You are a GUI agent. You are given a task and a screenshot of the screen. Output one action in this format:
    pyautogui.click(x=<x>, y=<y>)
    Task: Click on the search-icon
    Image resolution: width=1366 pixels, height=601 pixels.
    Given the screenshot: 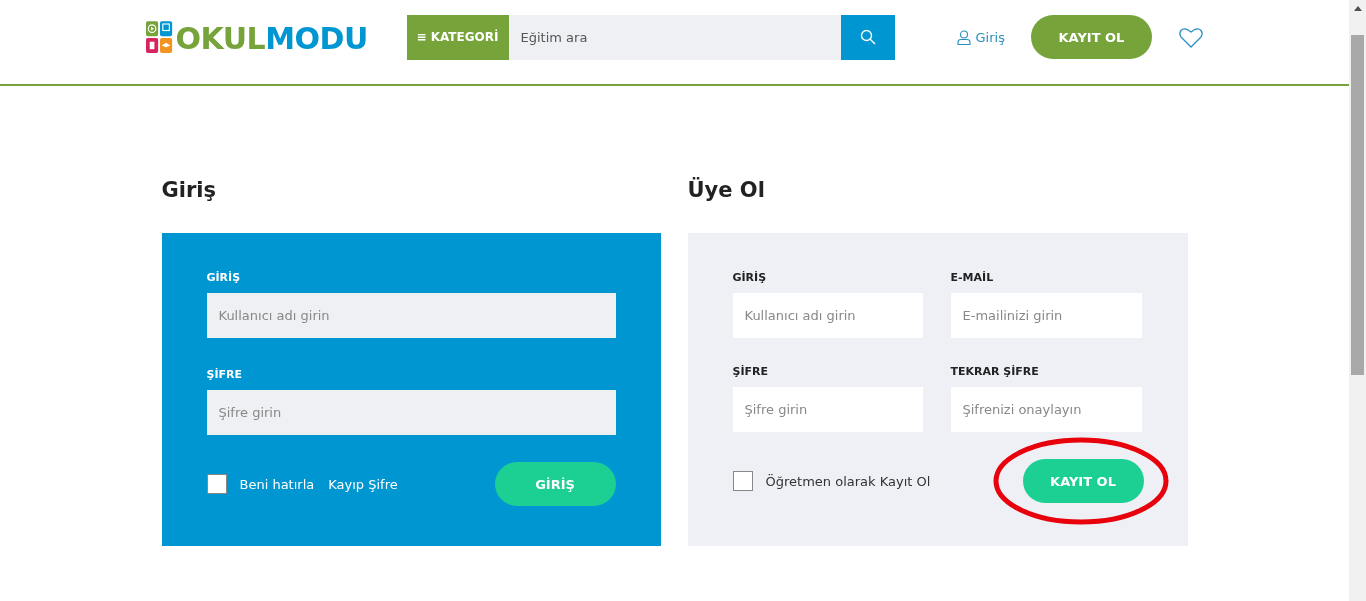 What is the action you would take?
    pyautogui.click(x=867, y=37)
    